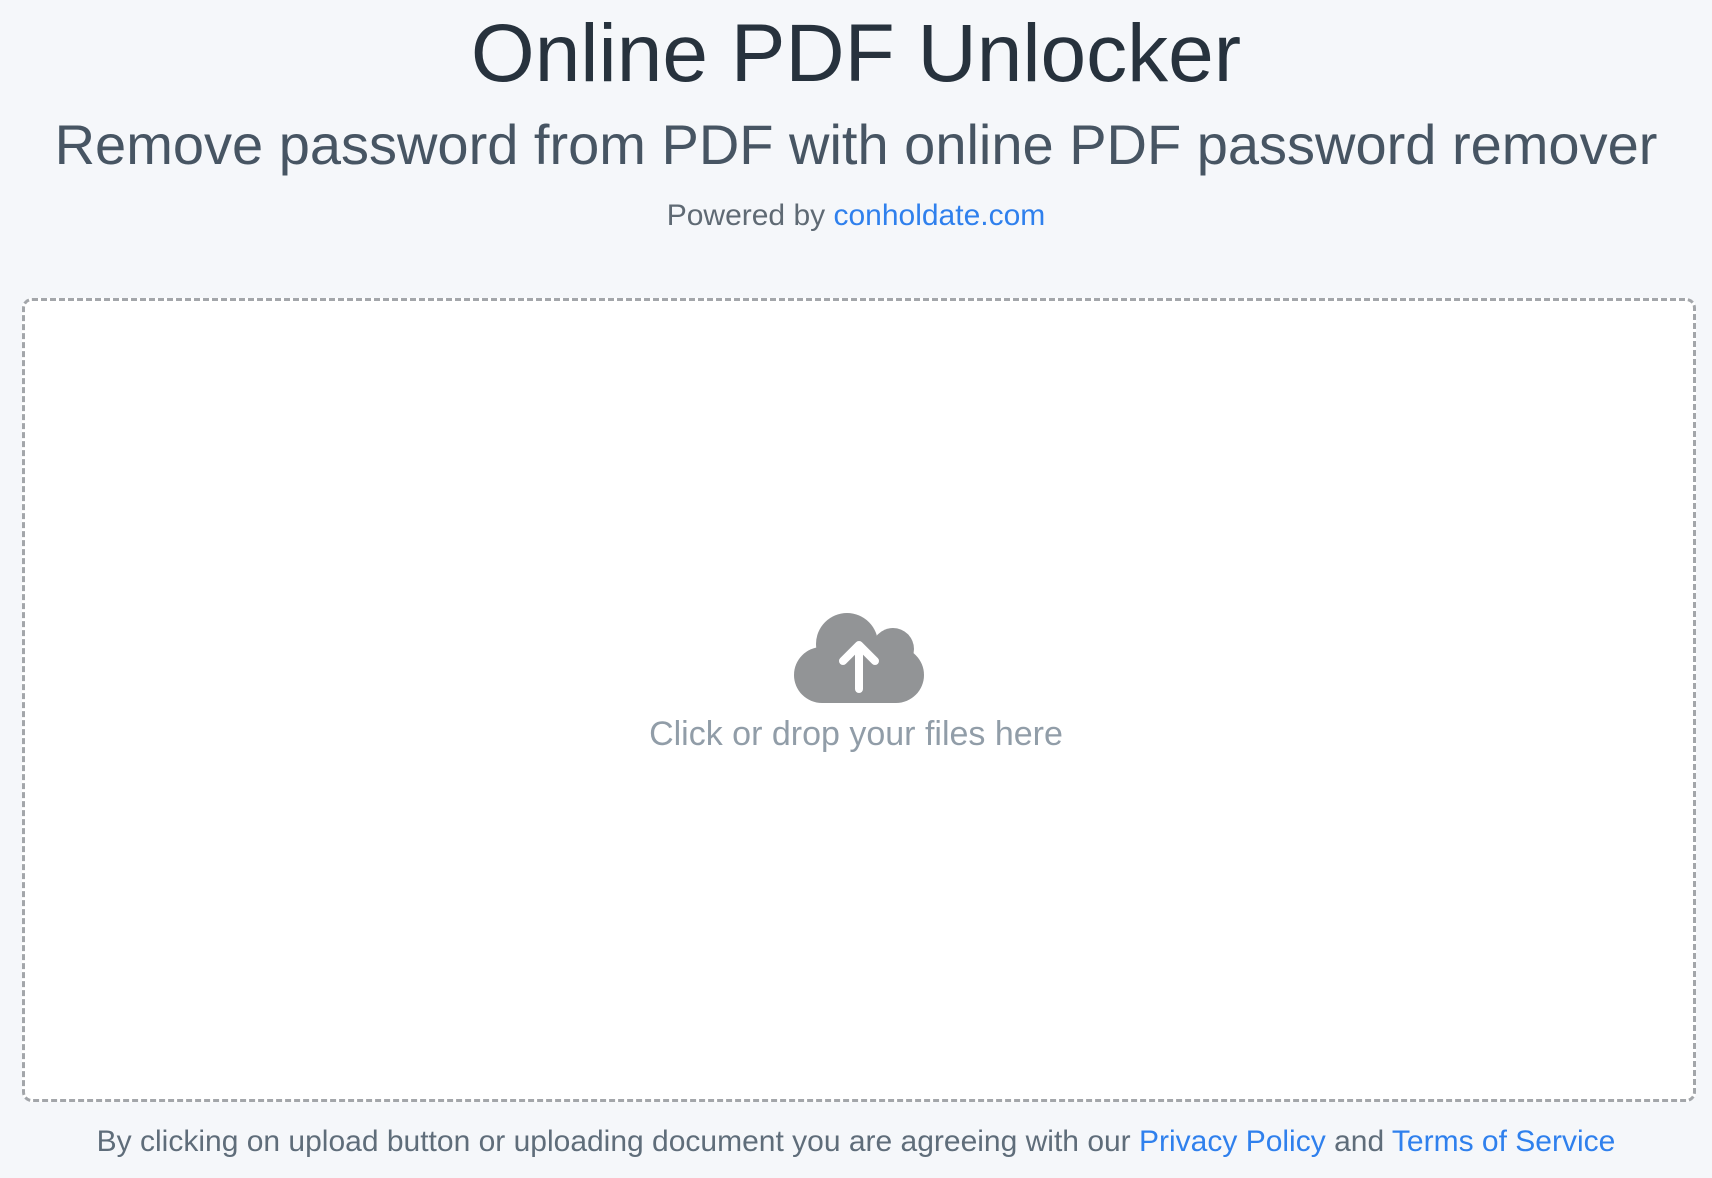 This screenshot has height=1178, width=1712. I want to click on terms-of-service-link: Terms of Service, so click(1503, 1141).